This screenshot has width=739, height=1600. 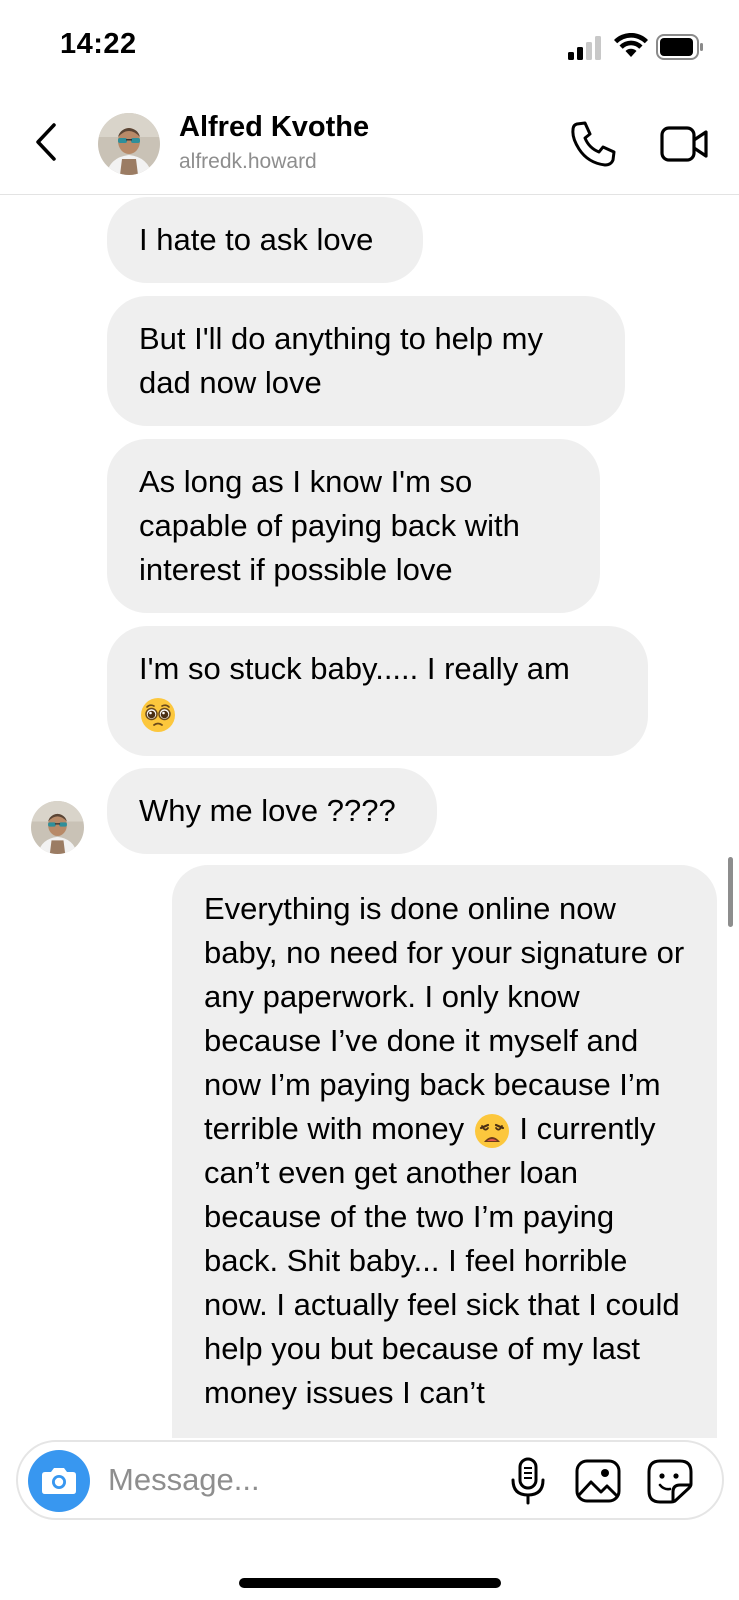 What do you see at coordinates (631, 45) in the screenshot?
I see `wifi-icon` at bounding box center [631, 45].